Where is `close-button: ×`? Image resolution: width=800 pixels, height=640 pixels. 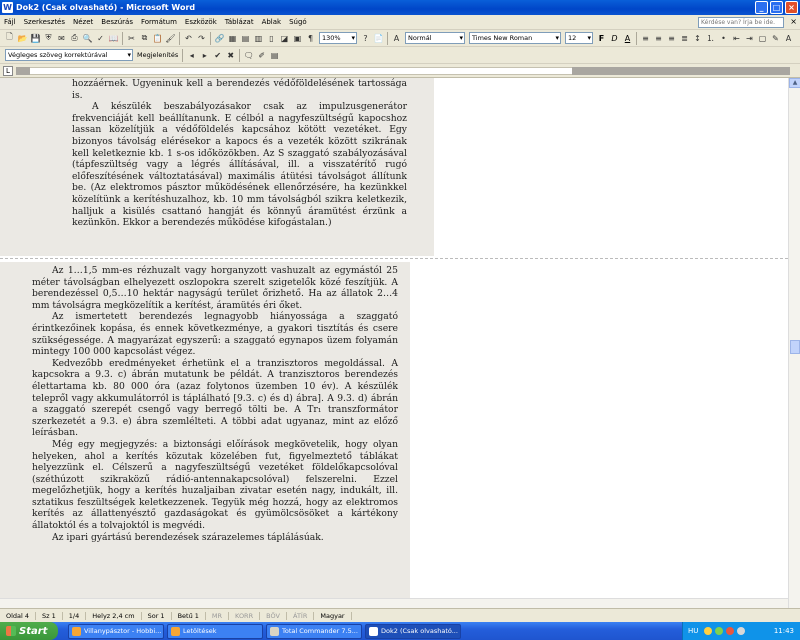
close-button: × is located at coordinates (791, 7).